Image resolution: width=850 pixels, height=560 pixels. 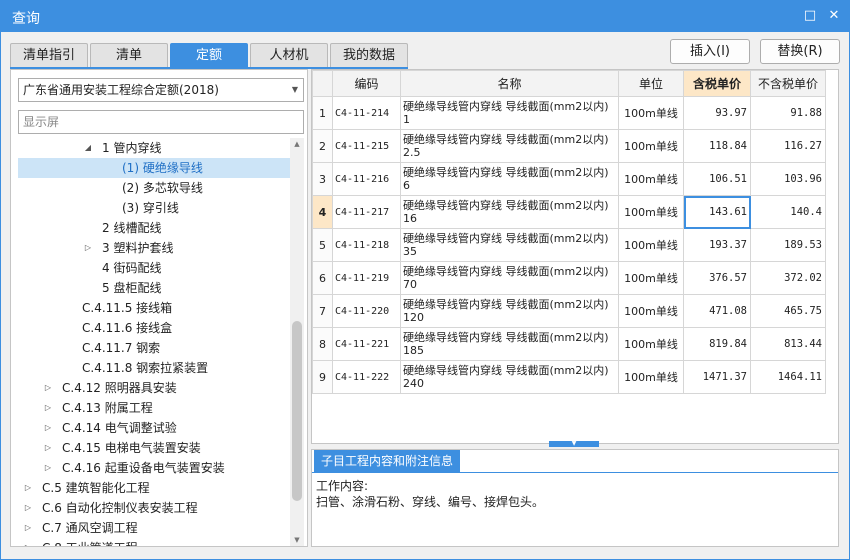 What do you see at coordinates (297, 144) in the screenshot?
I see `scroll-up-icon: ▲` at bounding box center [297, 144].